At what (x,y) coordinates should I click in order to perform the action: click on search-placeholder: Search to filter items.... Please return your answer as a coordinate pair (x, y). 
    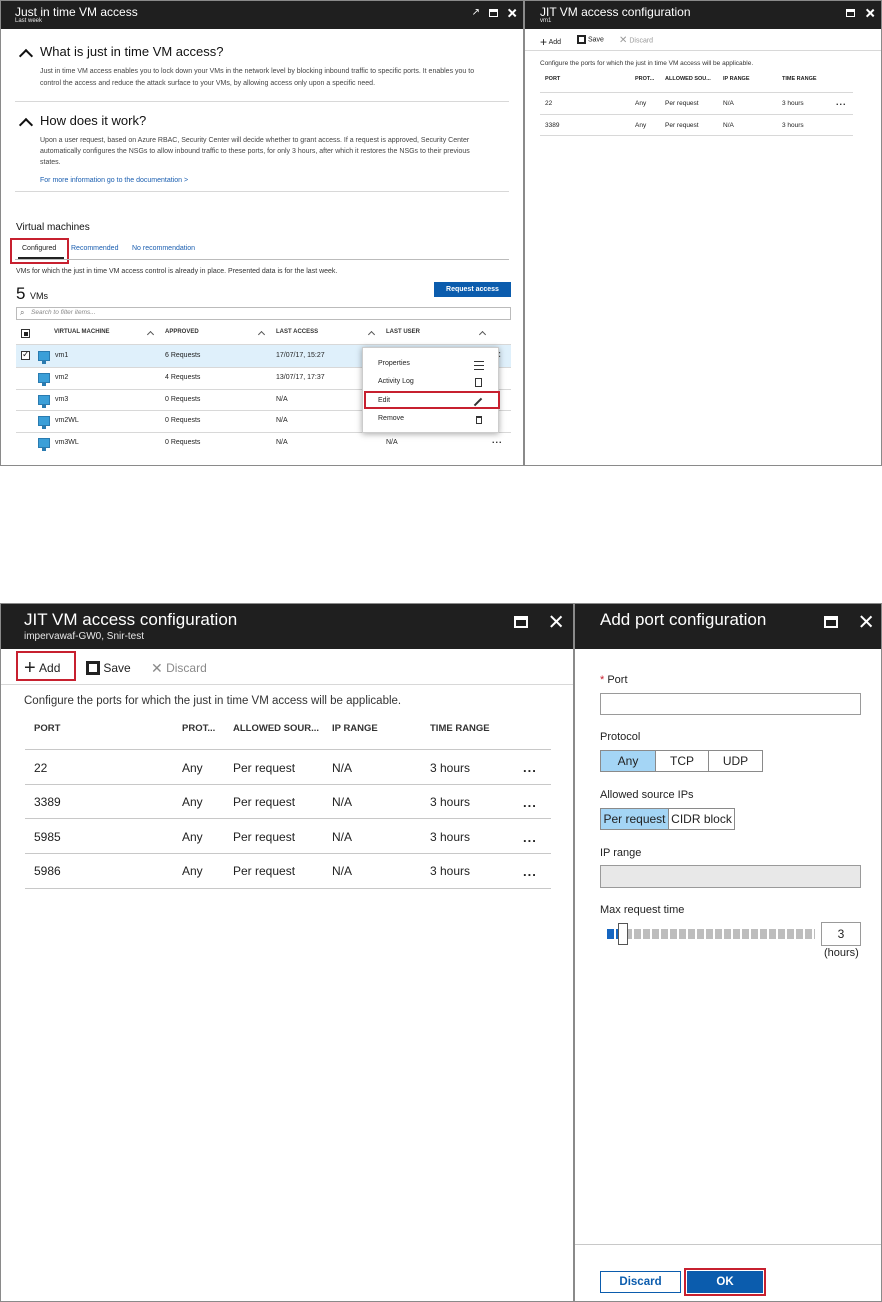
    Looking at the image, I should click on (63, 312).